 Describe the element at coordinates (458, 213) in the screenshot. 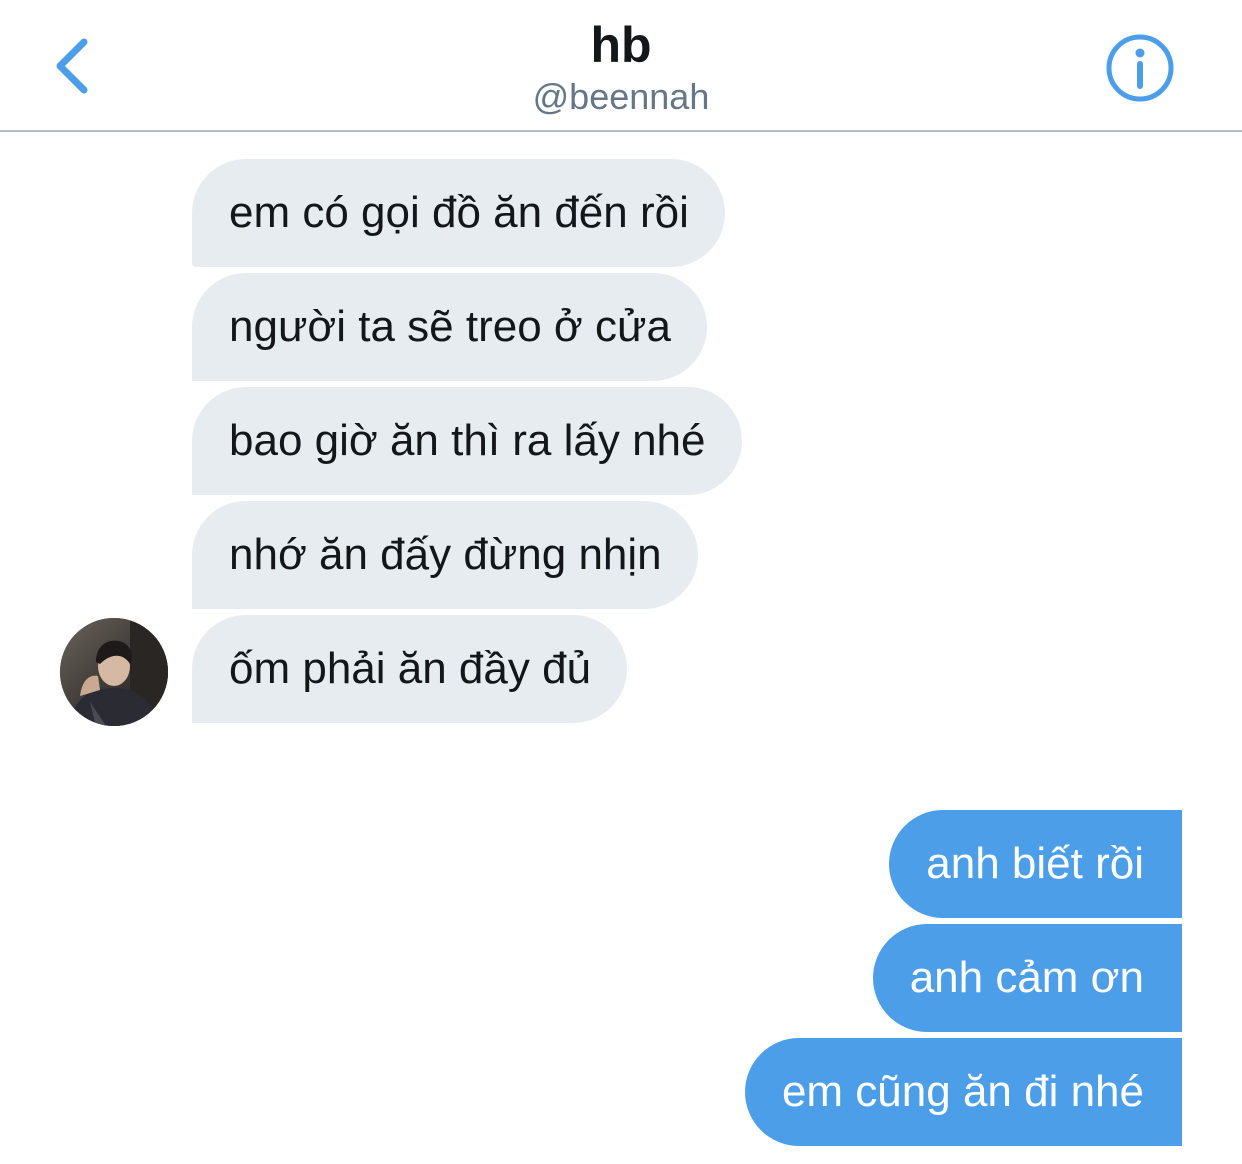

I see `incoming-message: em có gọi đồ ăn đến rồi` at that location.